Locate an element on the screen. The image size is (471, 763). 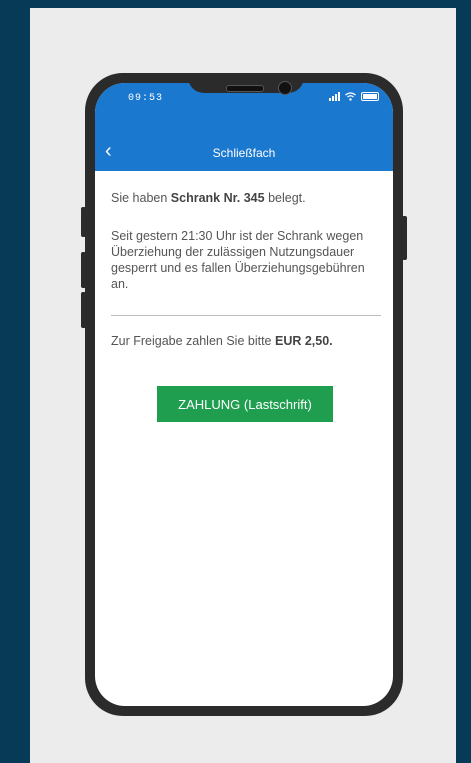
payment-amount: EUR 2,50. is located at coordinates (303, 341).